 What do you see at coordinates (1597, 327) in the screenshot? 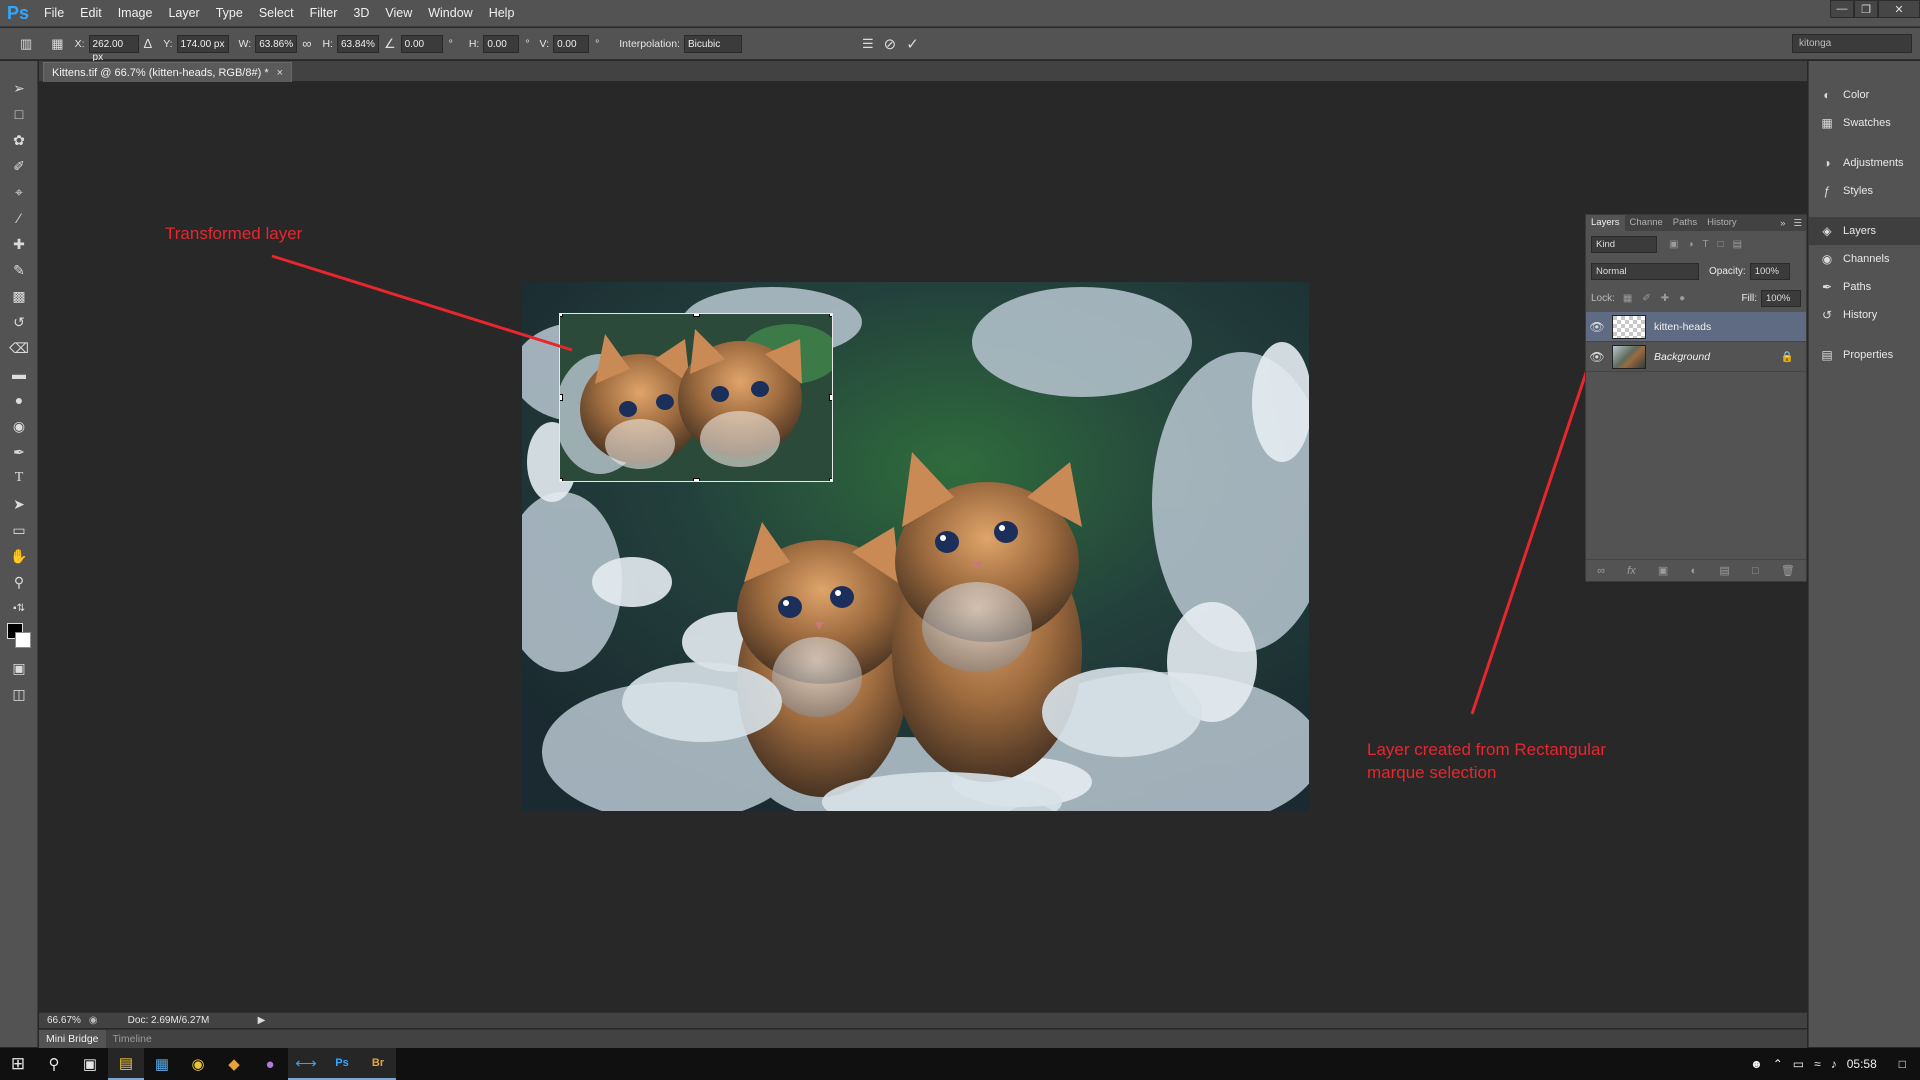
I see `visibility-eye-icon: 👁` at bounding box center [1597, 327].